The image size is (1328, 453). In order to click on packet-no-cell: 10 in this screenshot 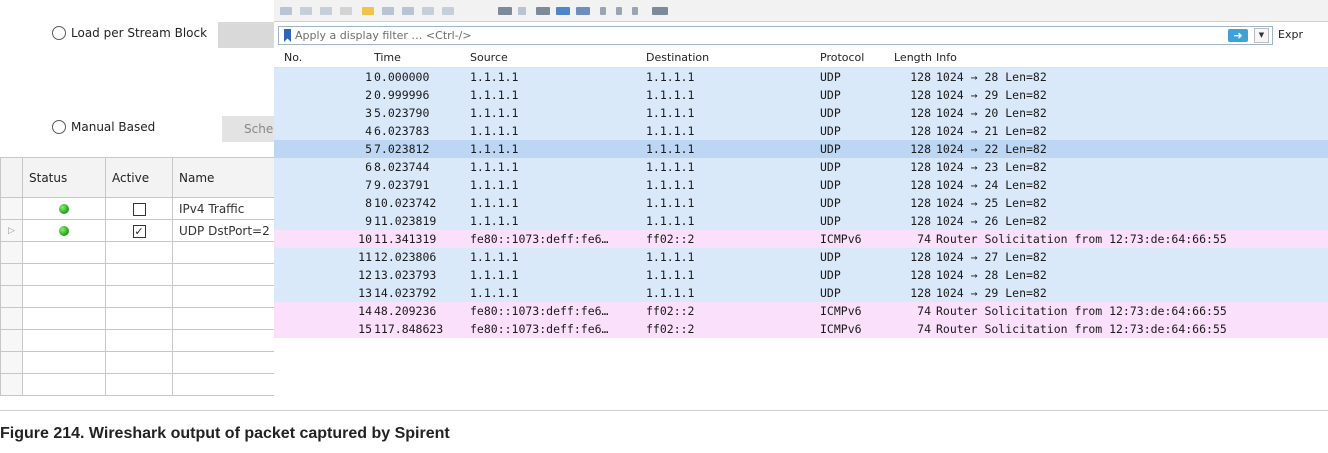, I will do `click(365, 239)`.